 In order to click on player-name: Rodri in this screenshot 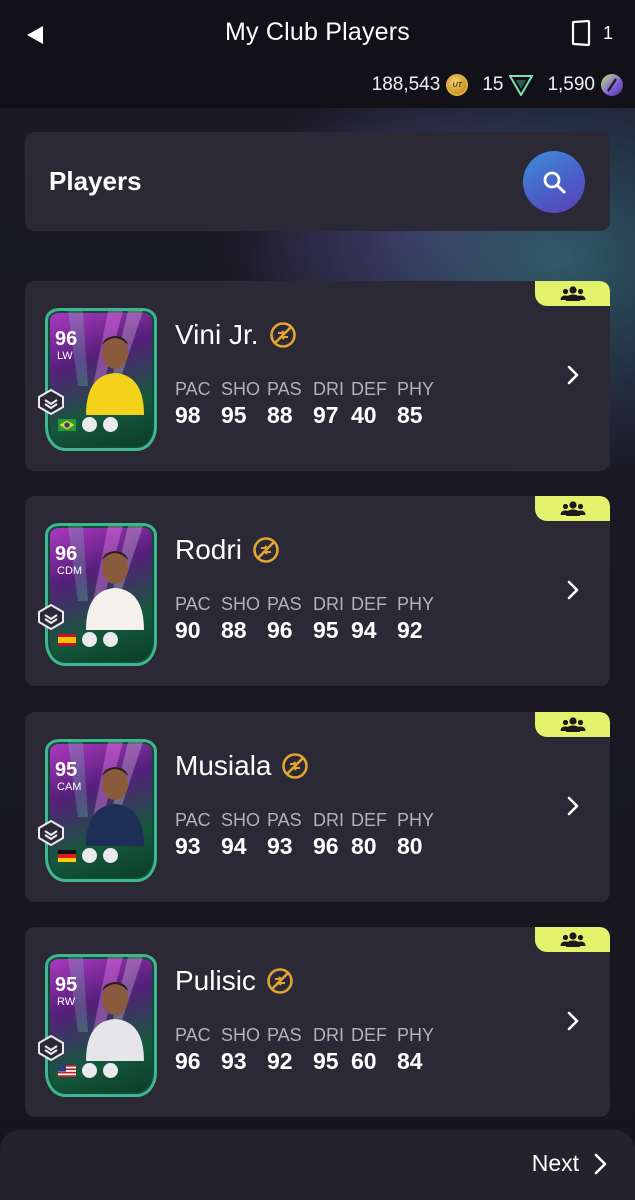, I will do `click(208, 549)`.